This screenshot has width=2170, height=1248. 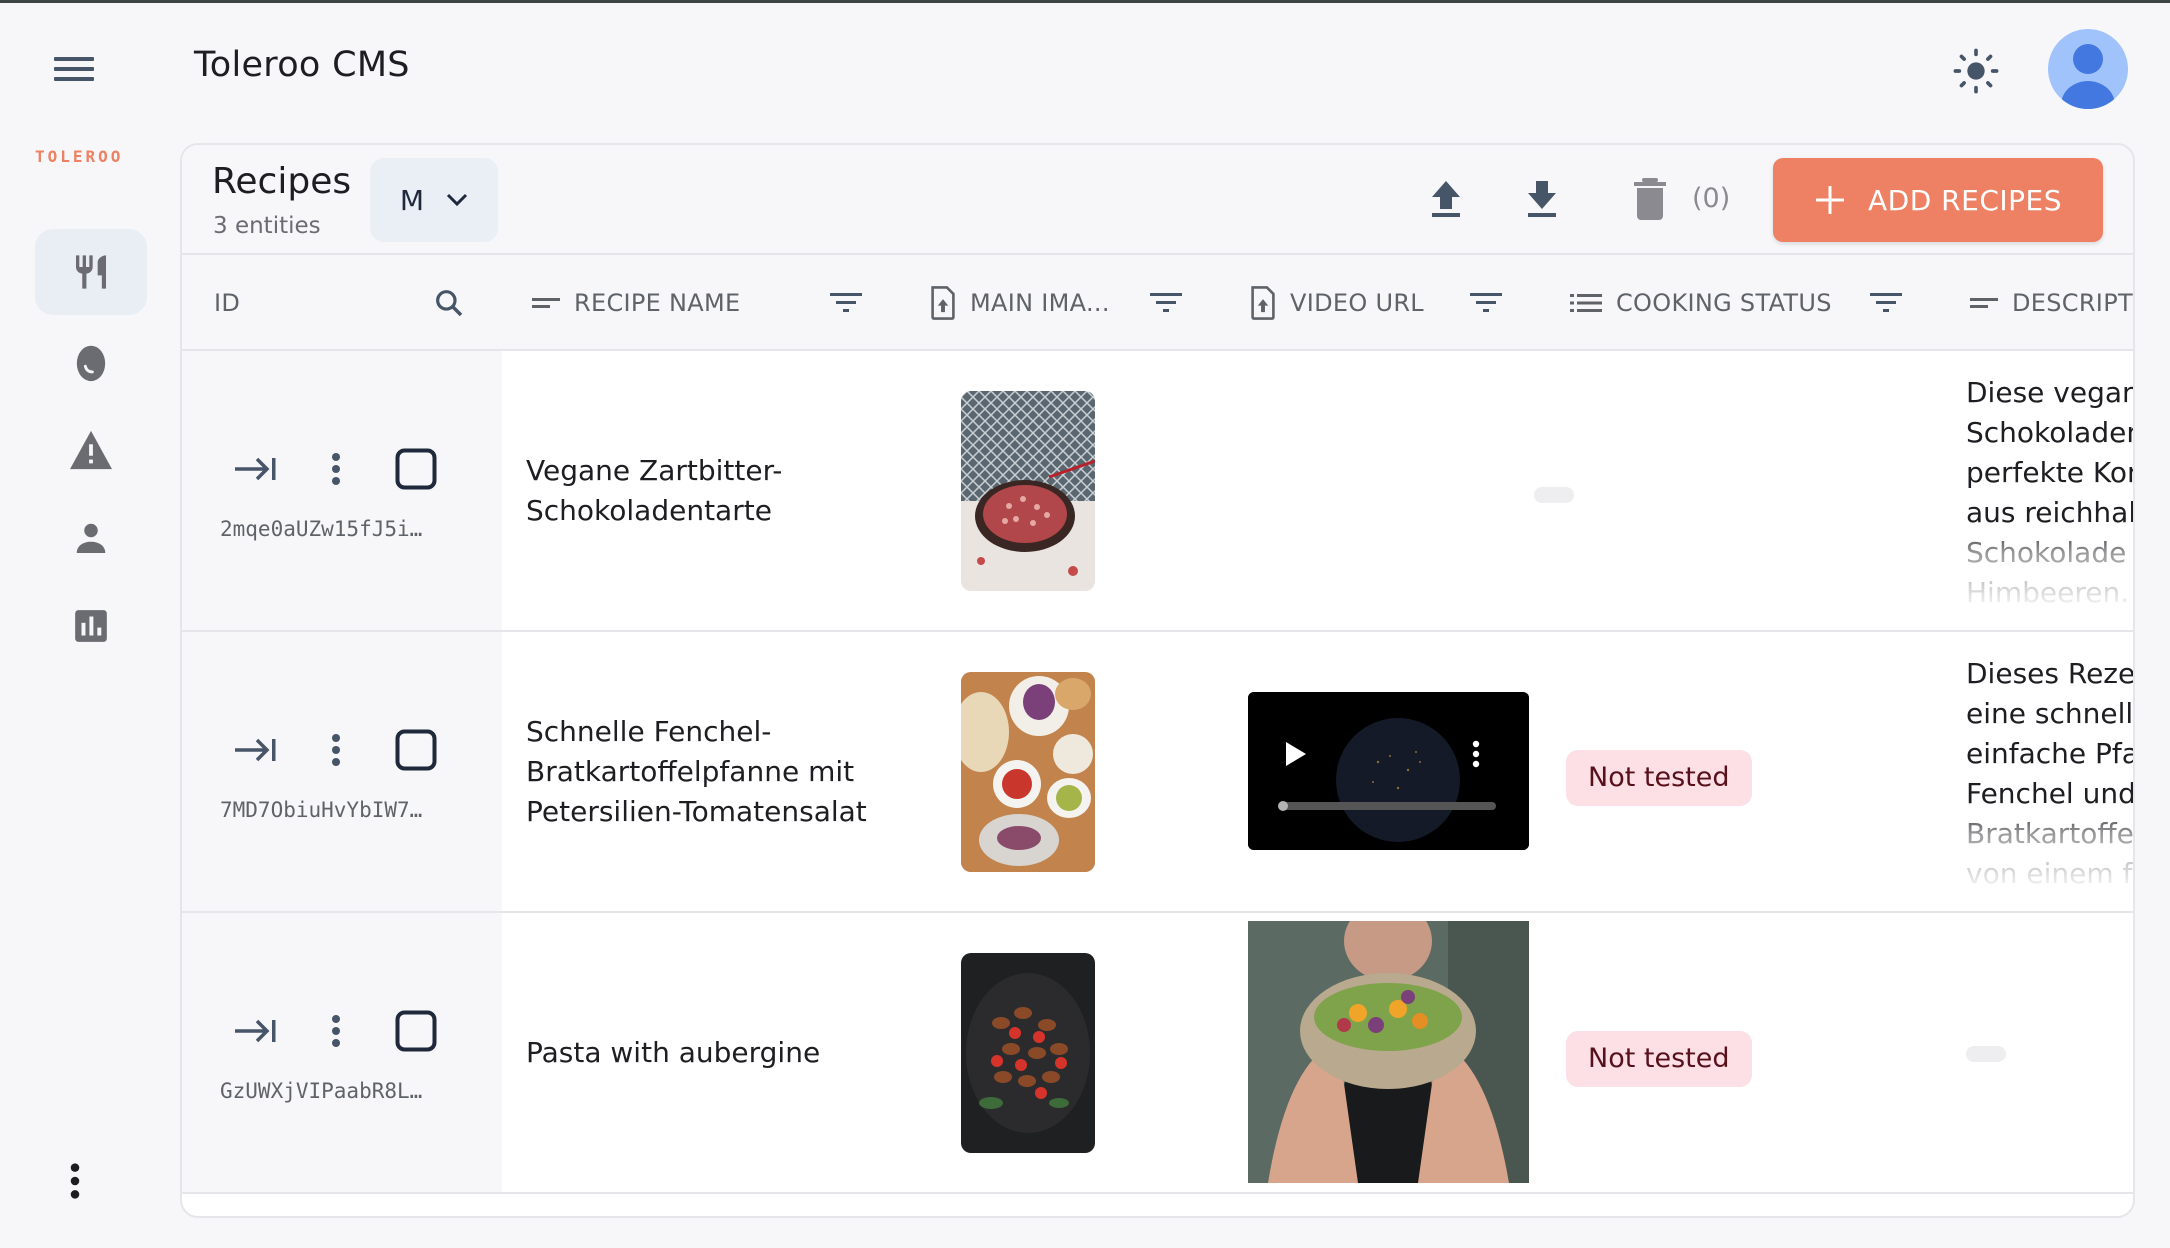 I want to click on add-recipes-label: ADD RECIPES, so click(x=1965, y=200).